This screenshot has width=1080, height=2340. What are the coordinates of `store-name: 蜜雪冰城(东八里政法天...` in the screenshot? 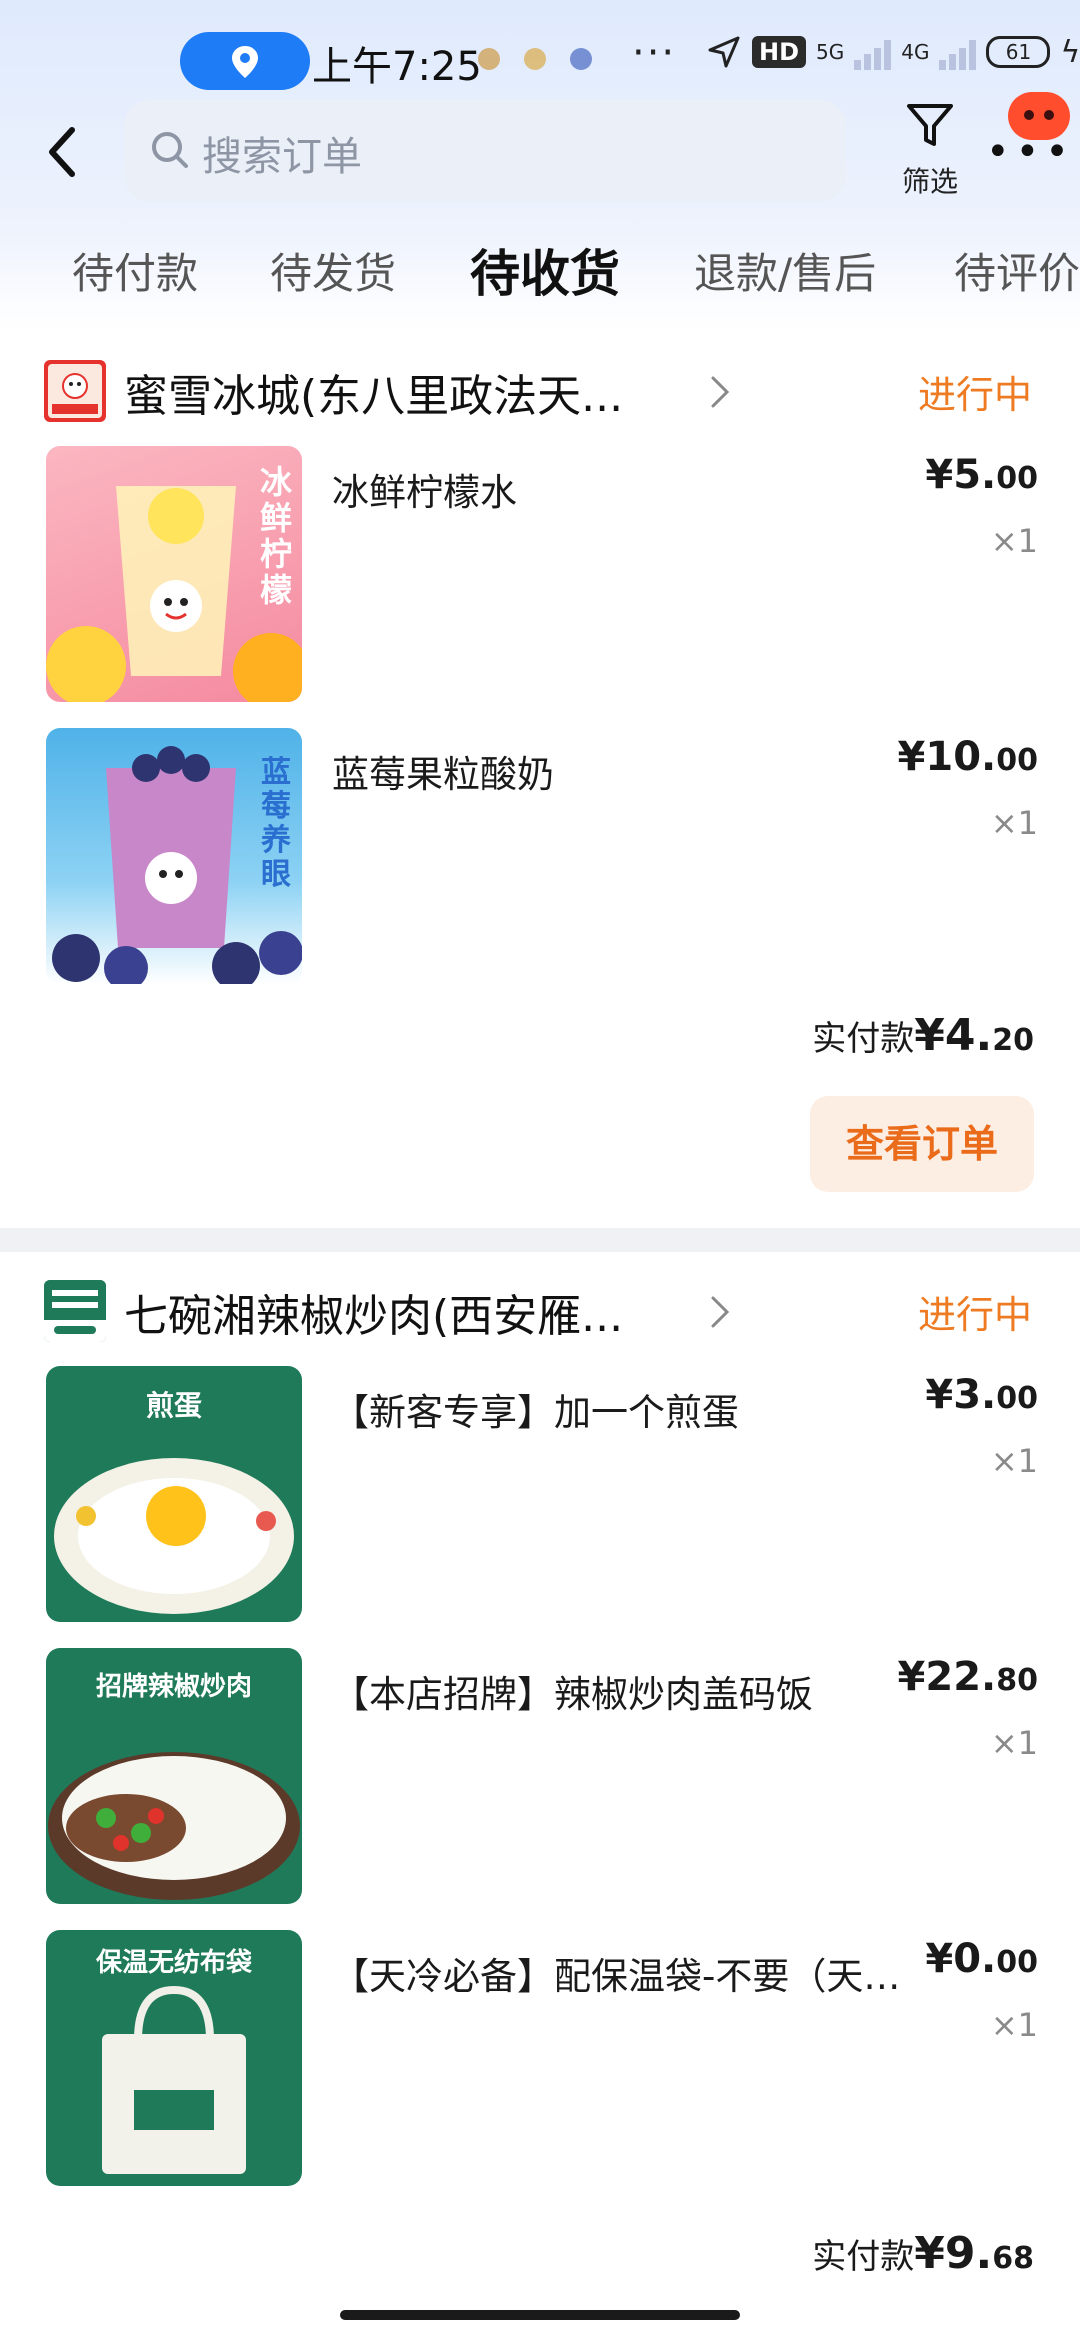 It's located at (374, 396).